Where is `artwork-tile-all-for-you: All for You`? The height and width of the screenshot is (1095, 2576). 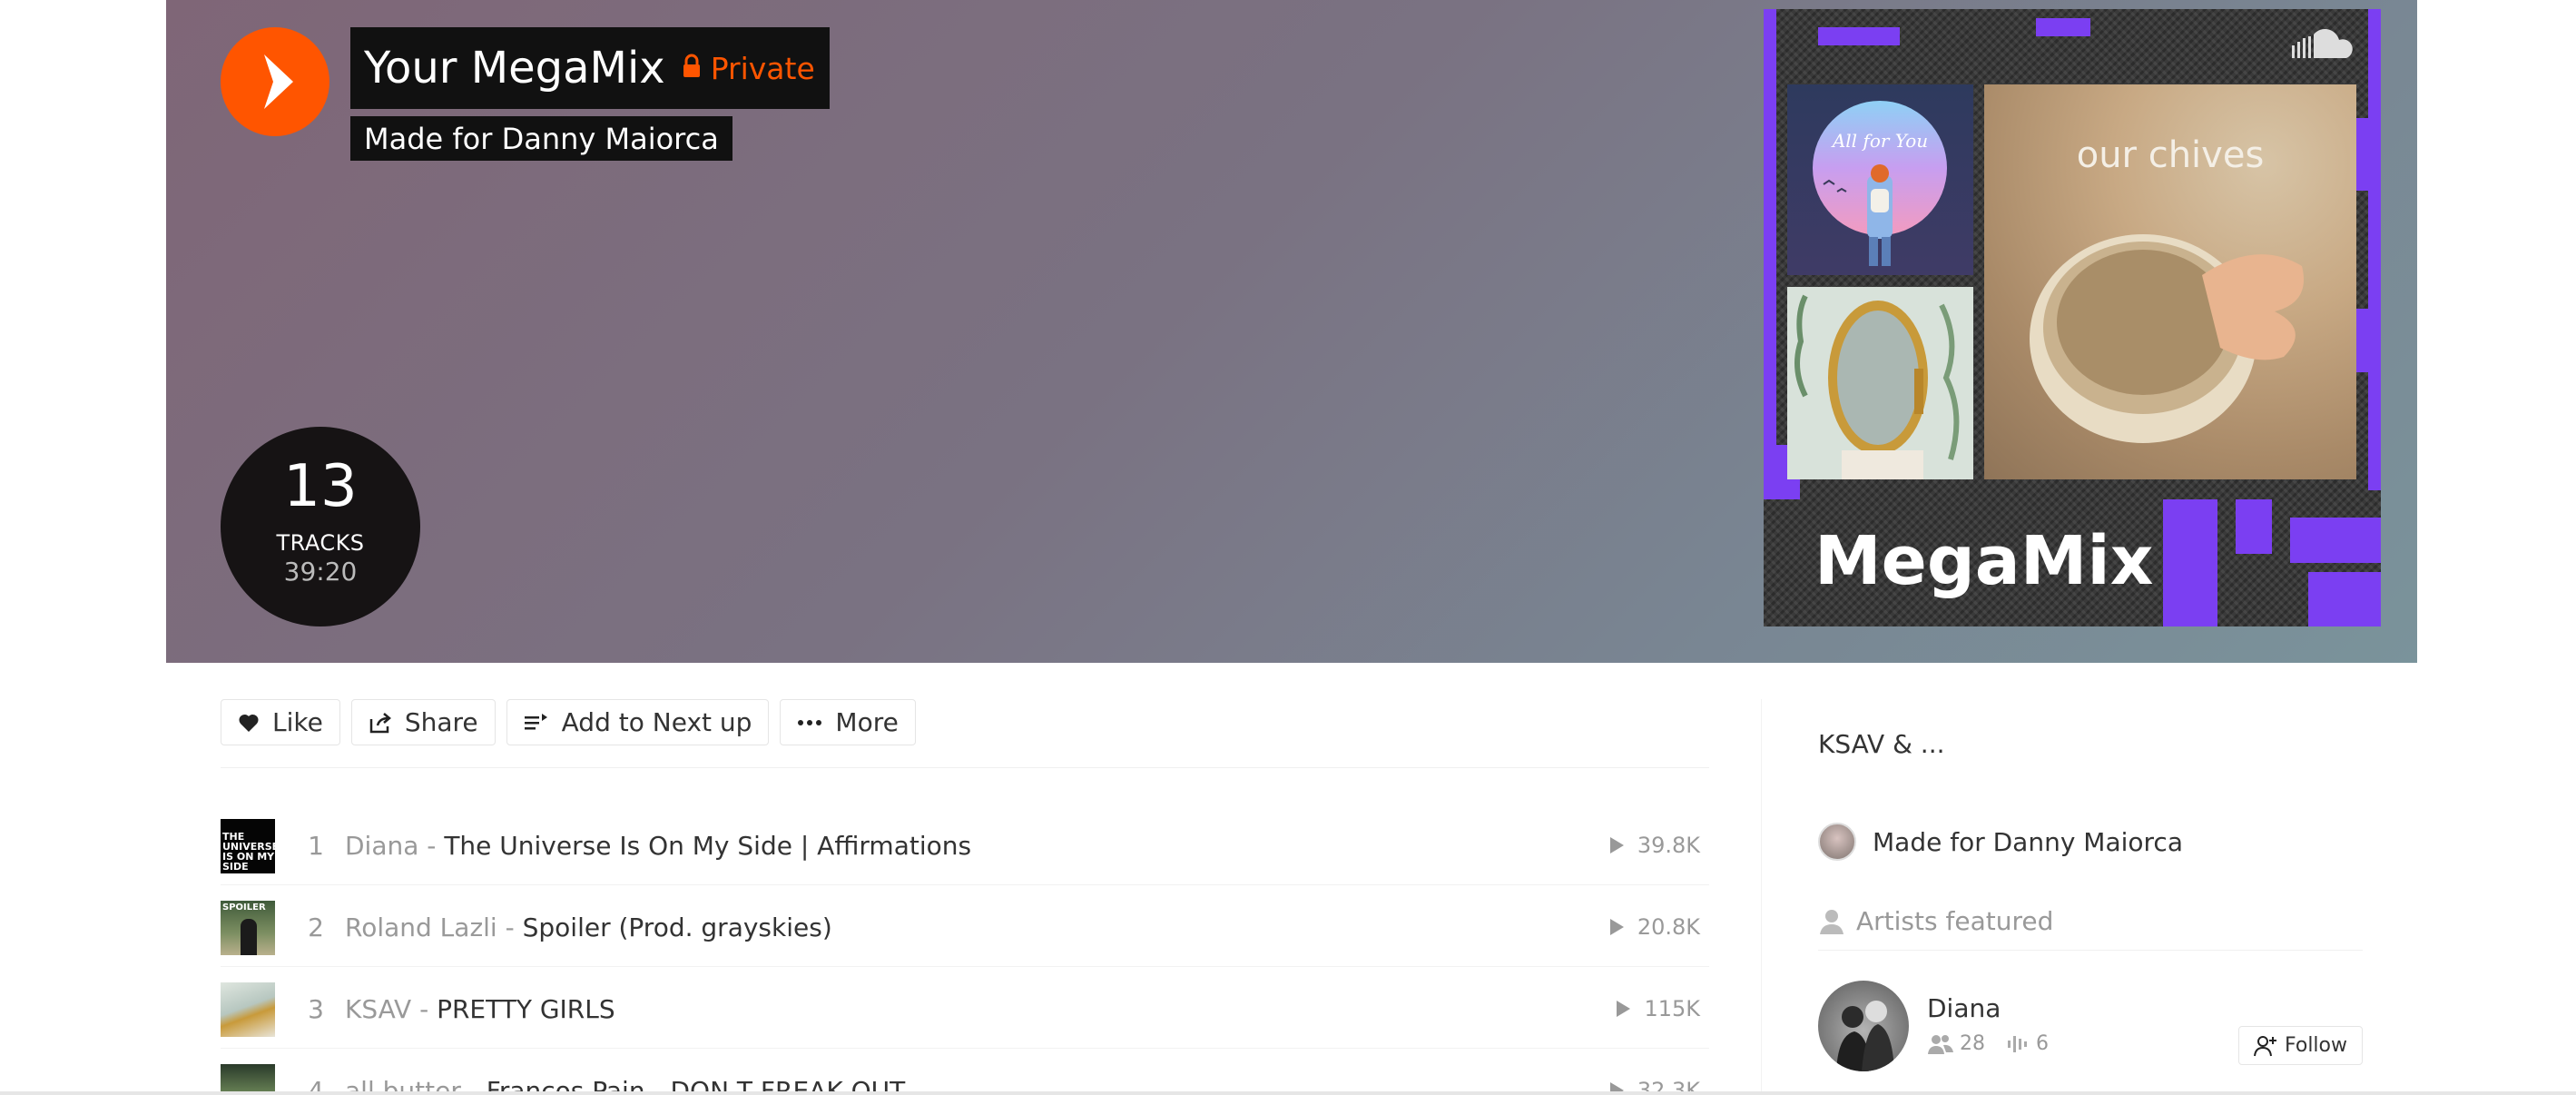 artwork-tile-all-for-you: All for You is located at coordinates (1880, 179).